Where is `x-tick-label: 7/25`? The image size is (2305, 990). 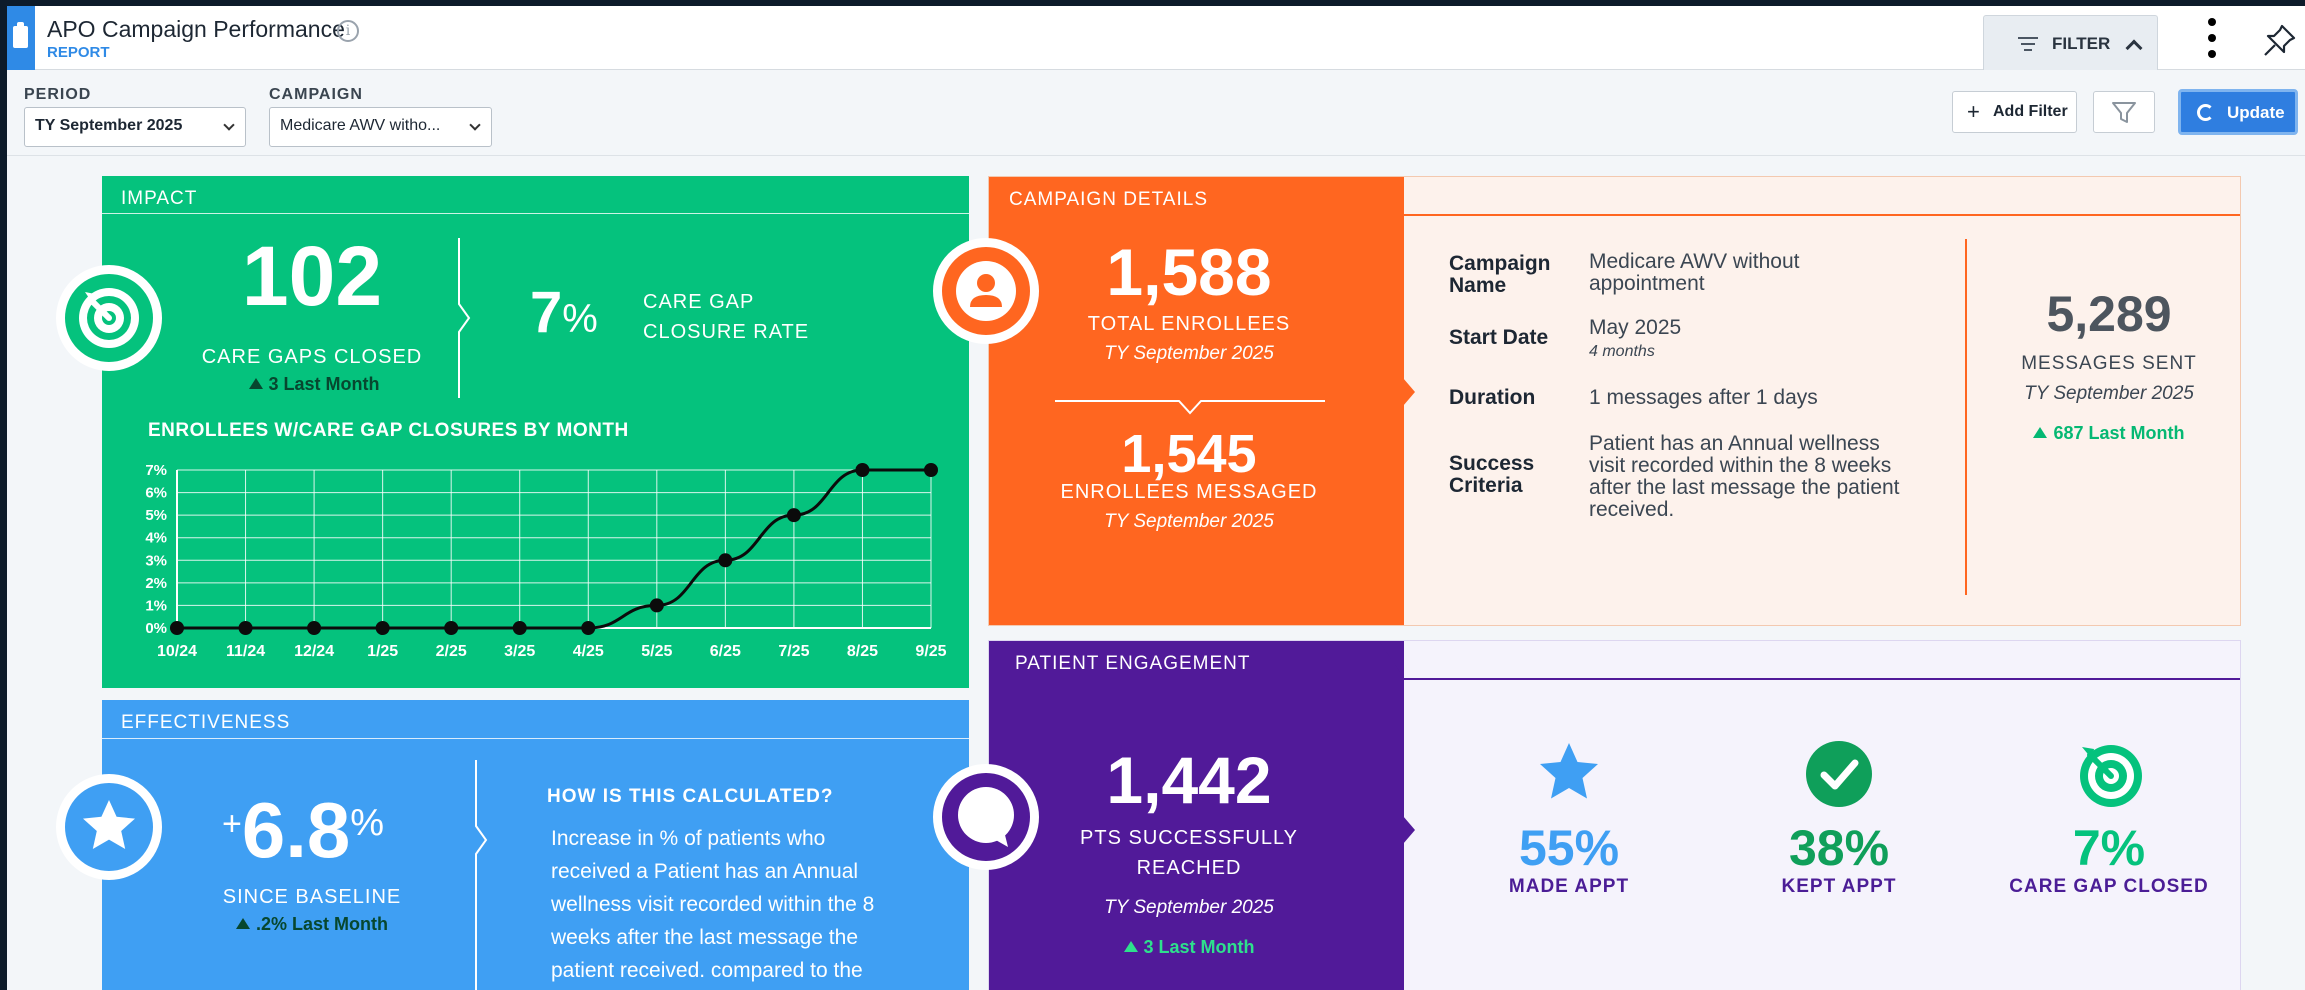
x-tick-label: 7/25 is located at coordinates (793, 651).